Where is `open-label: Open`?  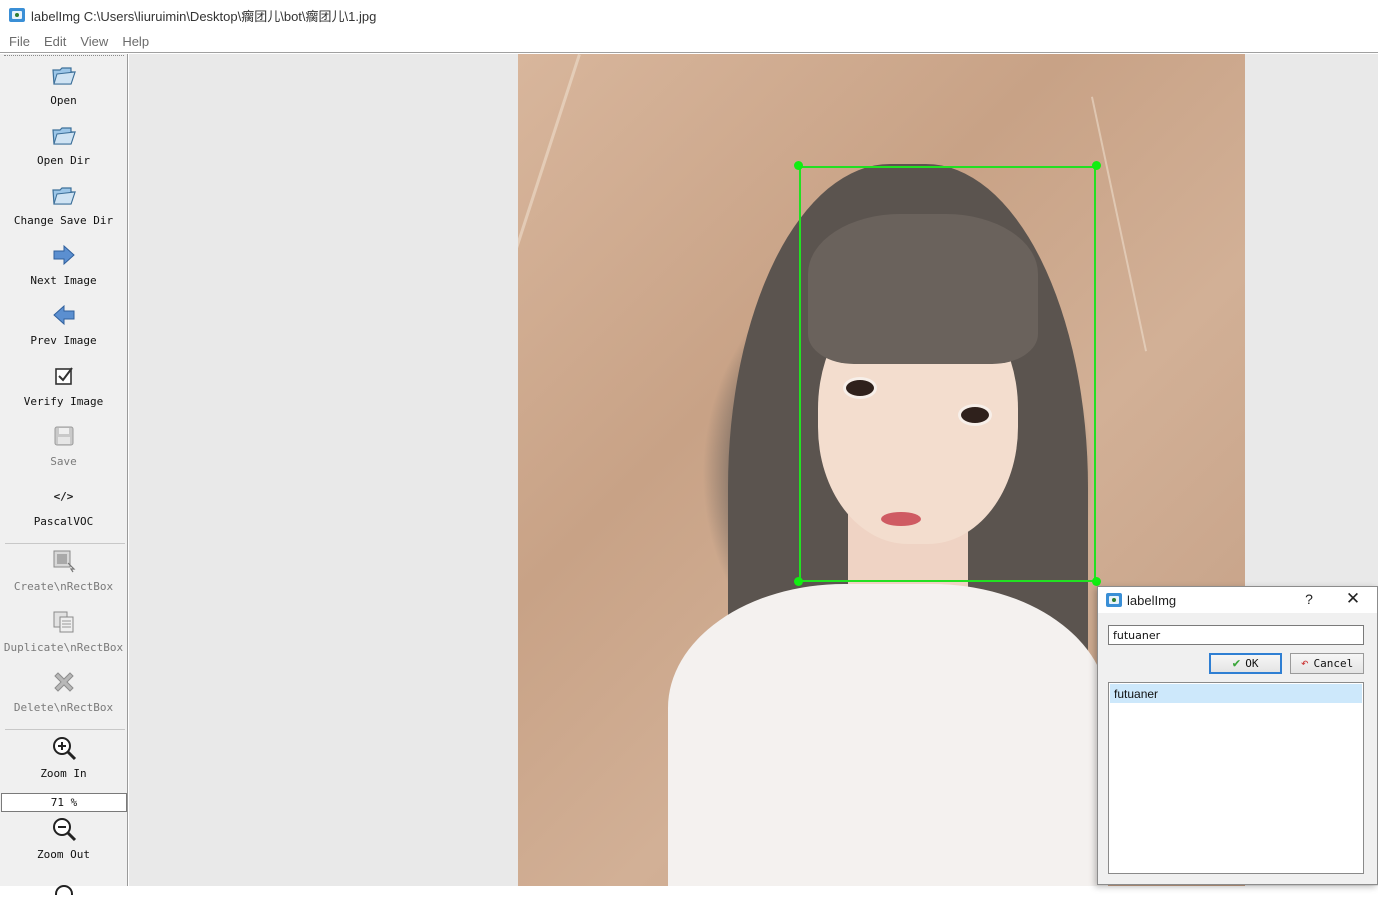 open-label: Open is located at coordinates (63, 100).